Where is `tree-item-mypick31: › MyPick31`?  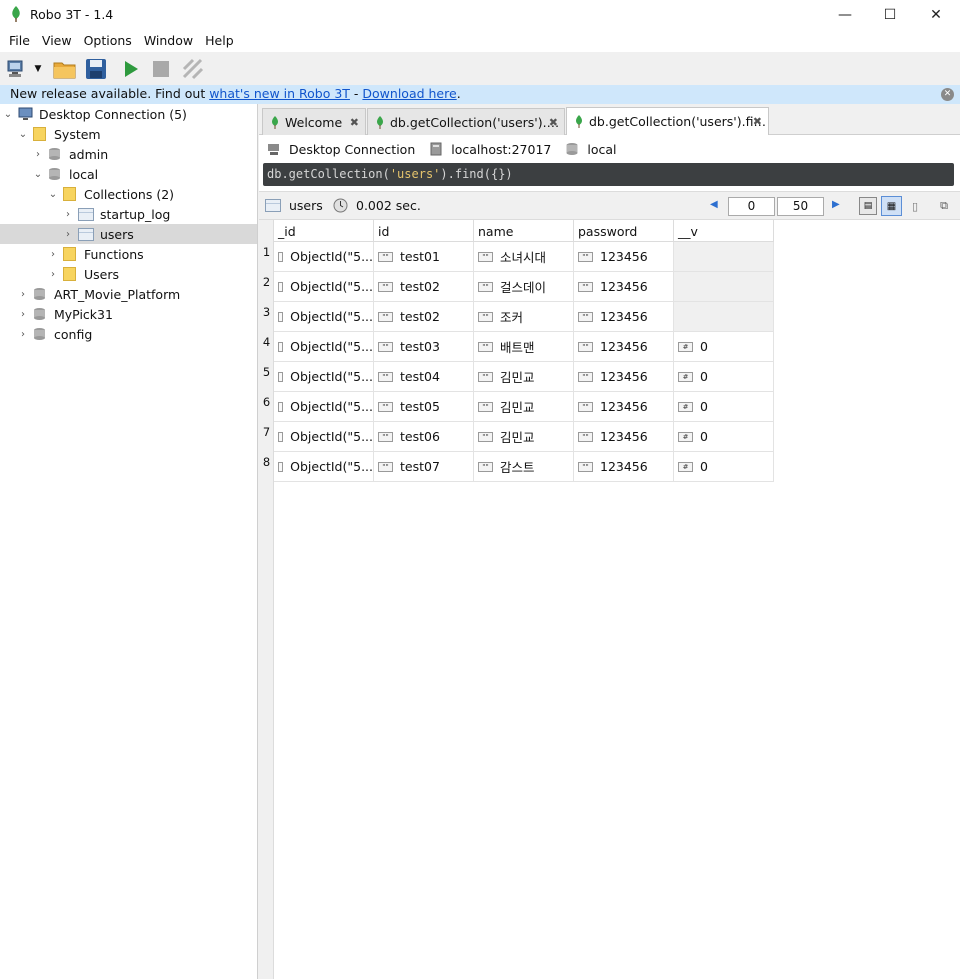
tree-item-mypick31: › MyPick31 is located at coordinates (65, 314).